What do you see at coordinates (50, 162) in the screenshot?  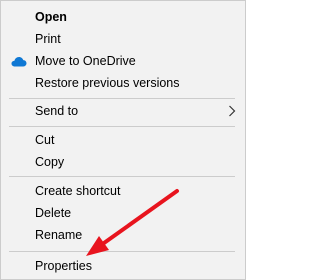 I see `menu-item-copy-label: Copy` at bounding box center [50, 162].